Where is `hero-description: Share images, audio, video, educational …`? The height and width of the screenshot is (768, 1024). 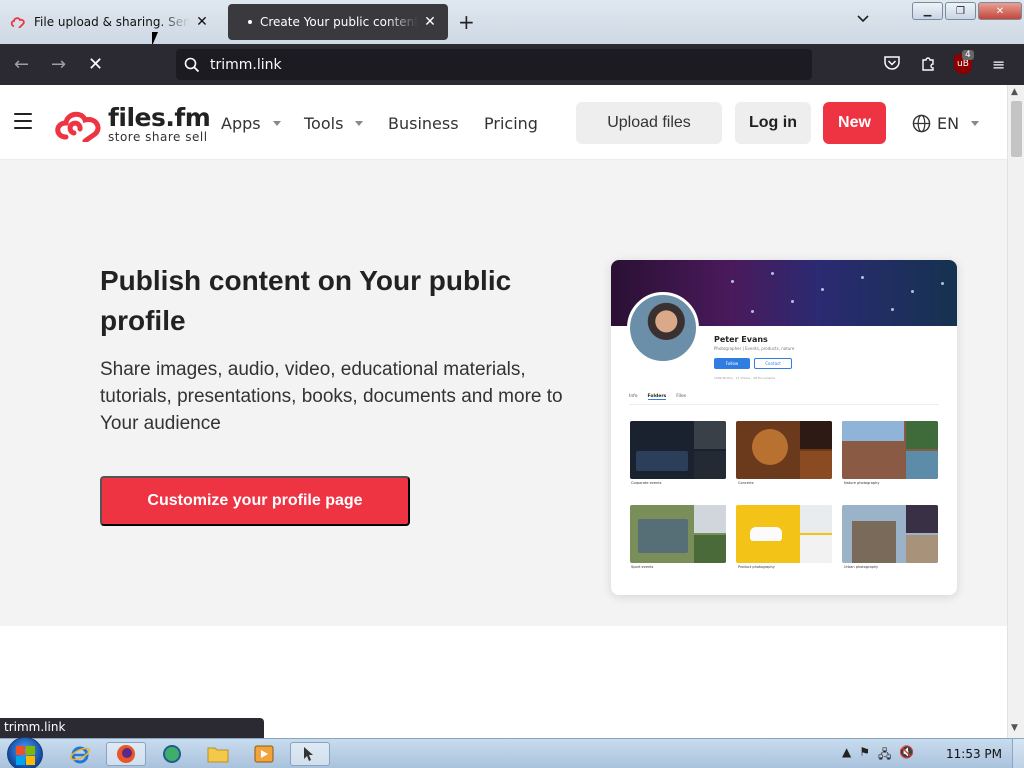
hero-description: Share images, audio, video, educational … is located at coordinates (331, 396).